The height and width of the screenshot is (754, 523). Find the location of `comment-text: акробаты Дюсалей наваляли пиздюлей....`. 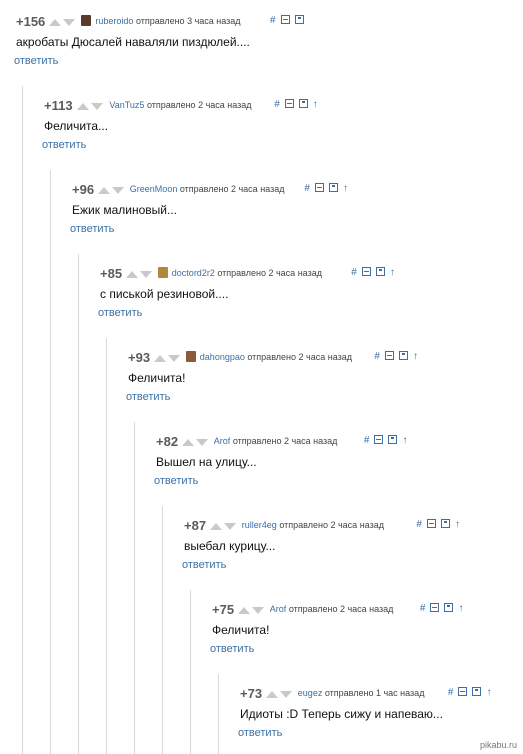

comment-text: акробаты Дюсалей наваляли пиздюлей.... is located at coordinates (133, 42).